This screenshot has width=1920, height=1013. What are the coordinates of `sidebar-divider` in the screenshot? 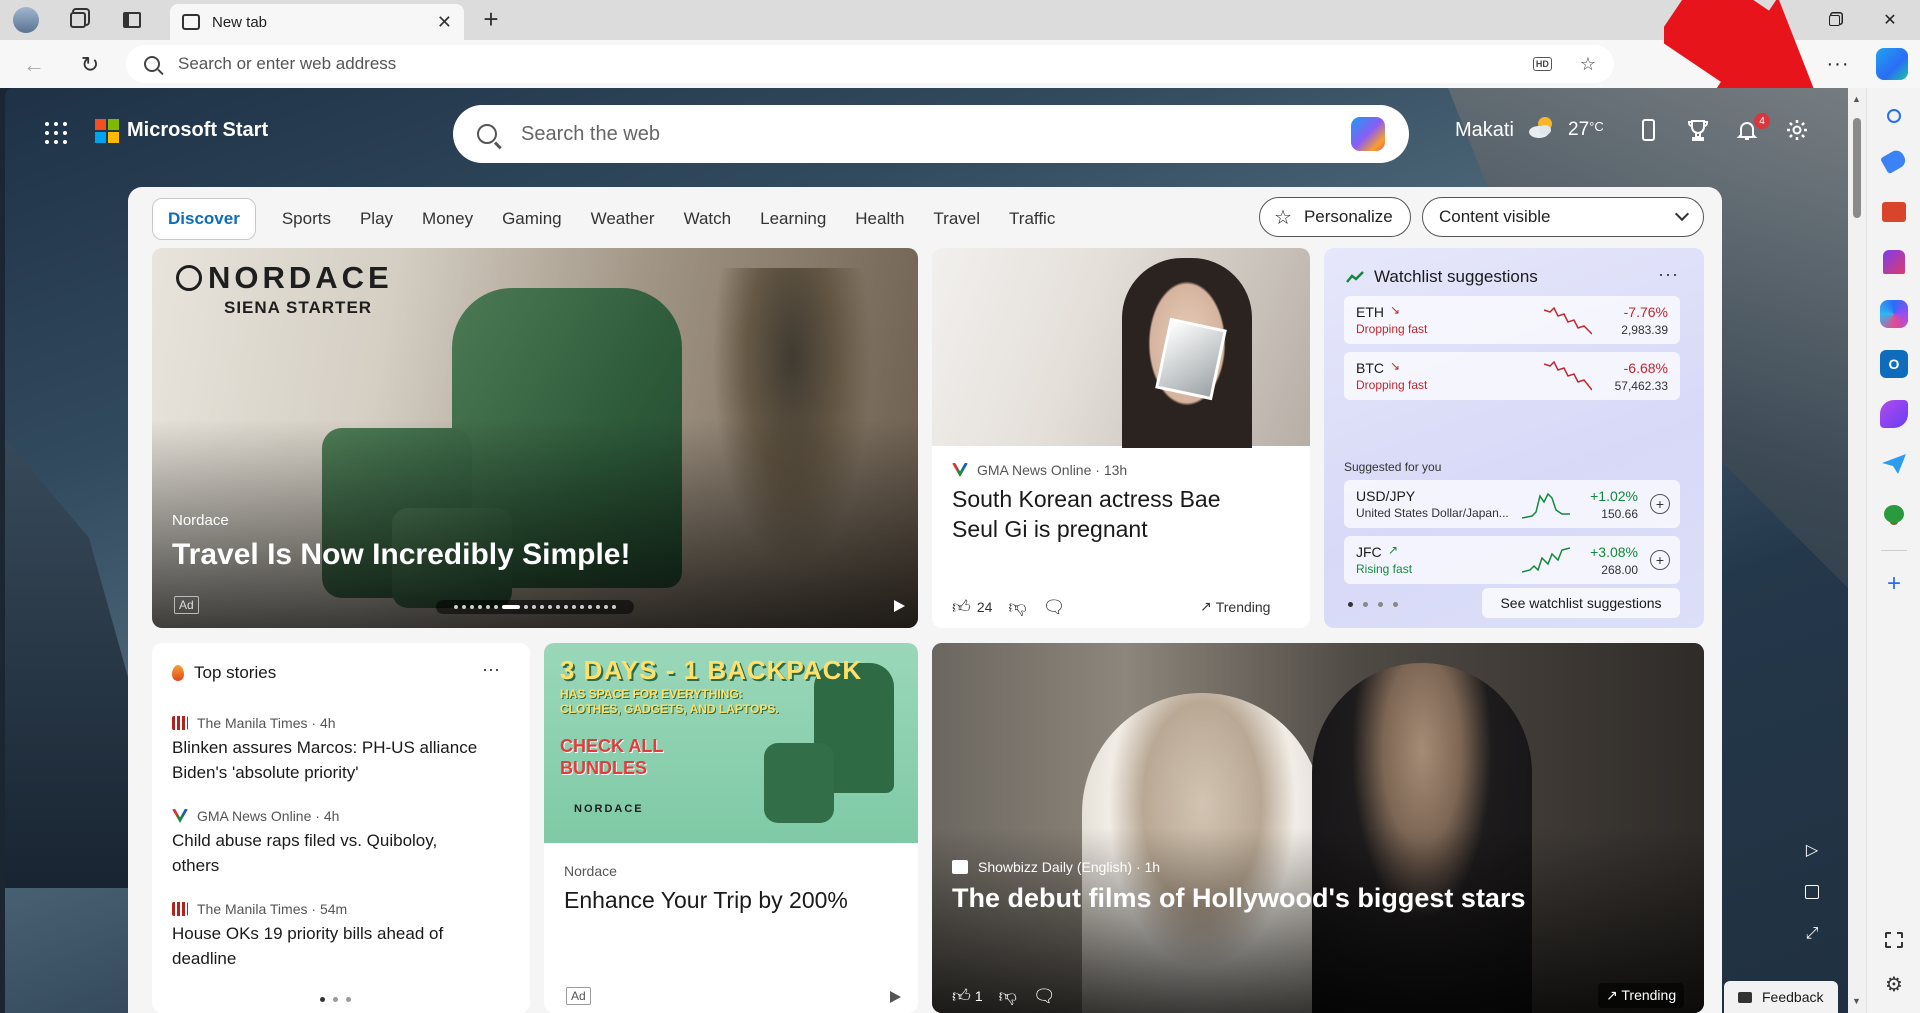 It's located at (1894, 550).